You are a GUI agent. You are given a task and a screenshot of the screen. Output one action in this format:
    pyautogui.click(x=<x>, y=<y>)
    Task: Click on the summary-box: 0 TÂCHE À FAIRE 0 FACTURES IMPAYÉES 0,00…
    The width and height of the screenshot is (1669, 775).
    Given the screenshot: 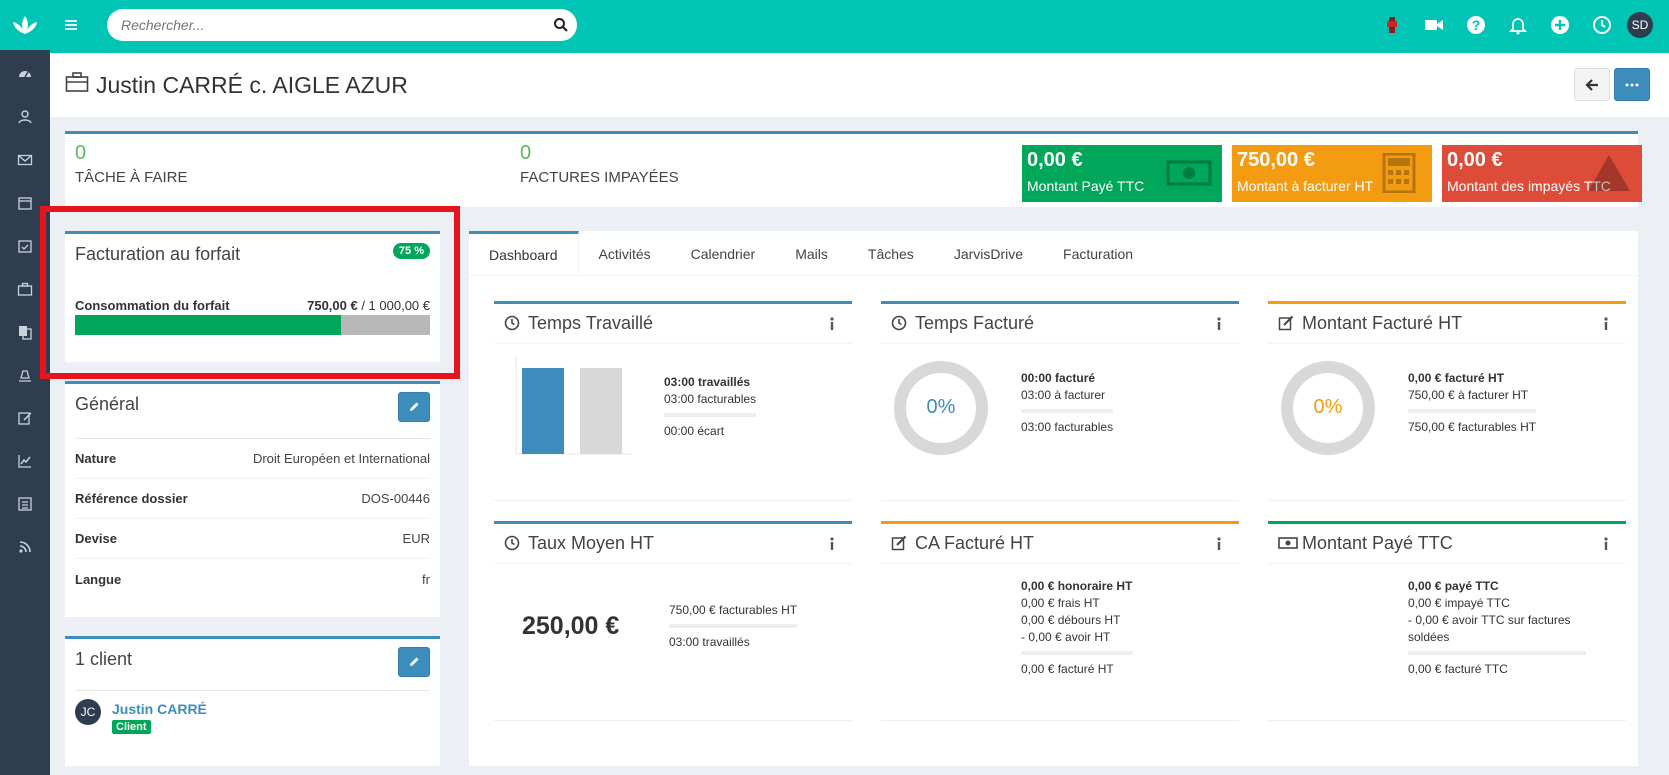 What is the action you would take?
    pyautogui.click(x=853, y=169)
    